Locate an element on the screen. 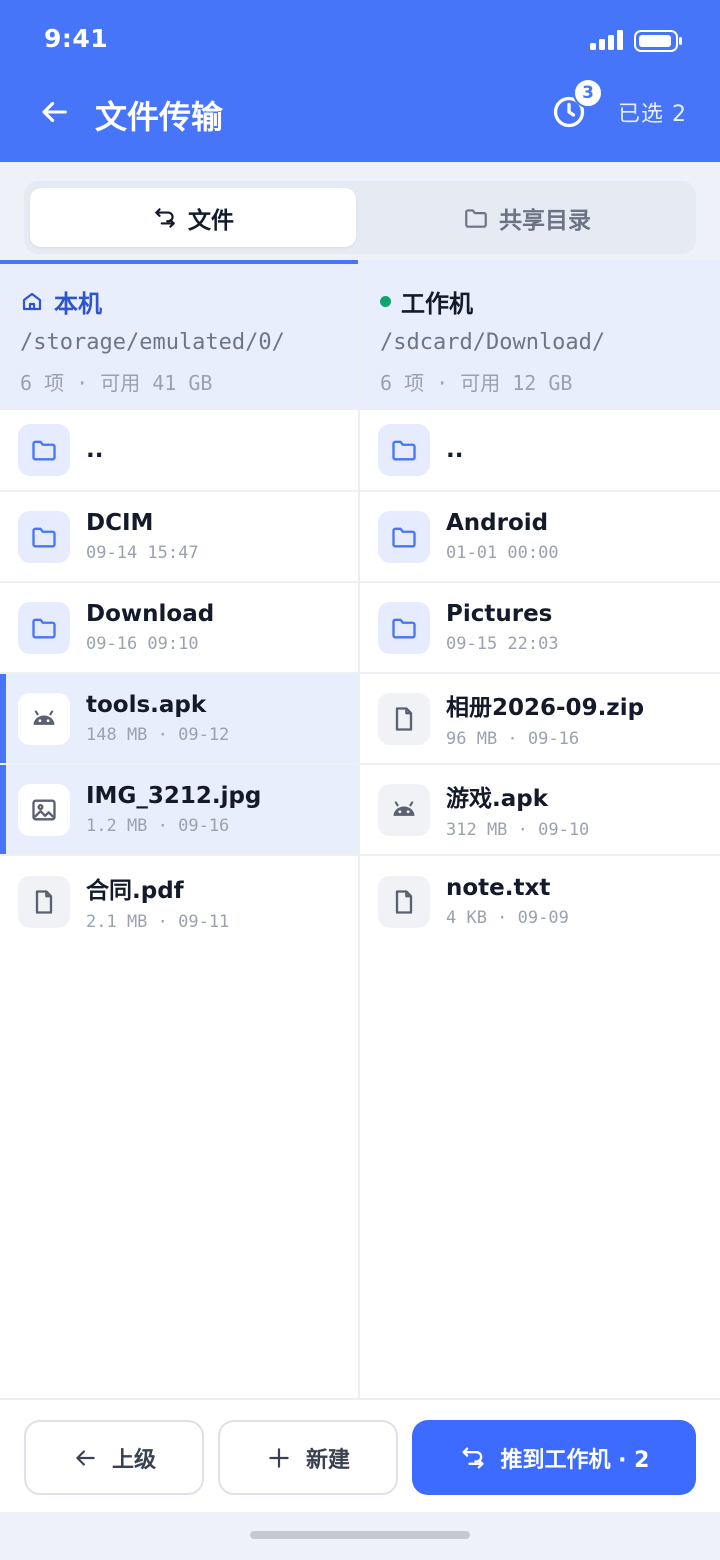 The width and height of the screenshot is (720, 1560). home-indicator is located at coordinates (360, 1535).